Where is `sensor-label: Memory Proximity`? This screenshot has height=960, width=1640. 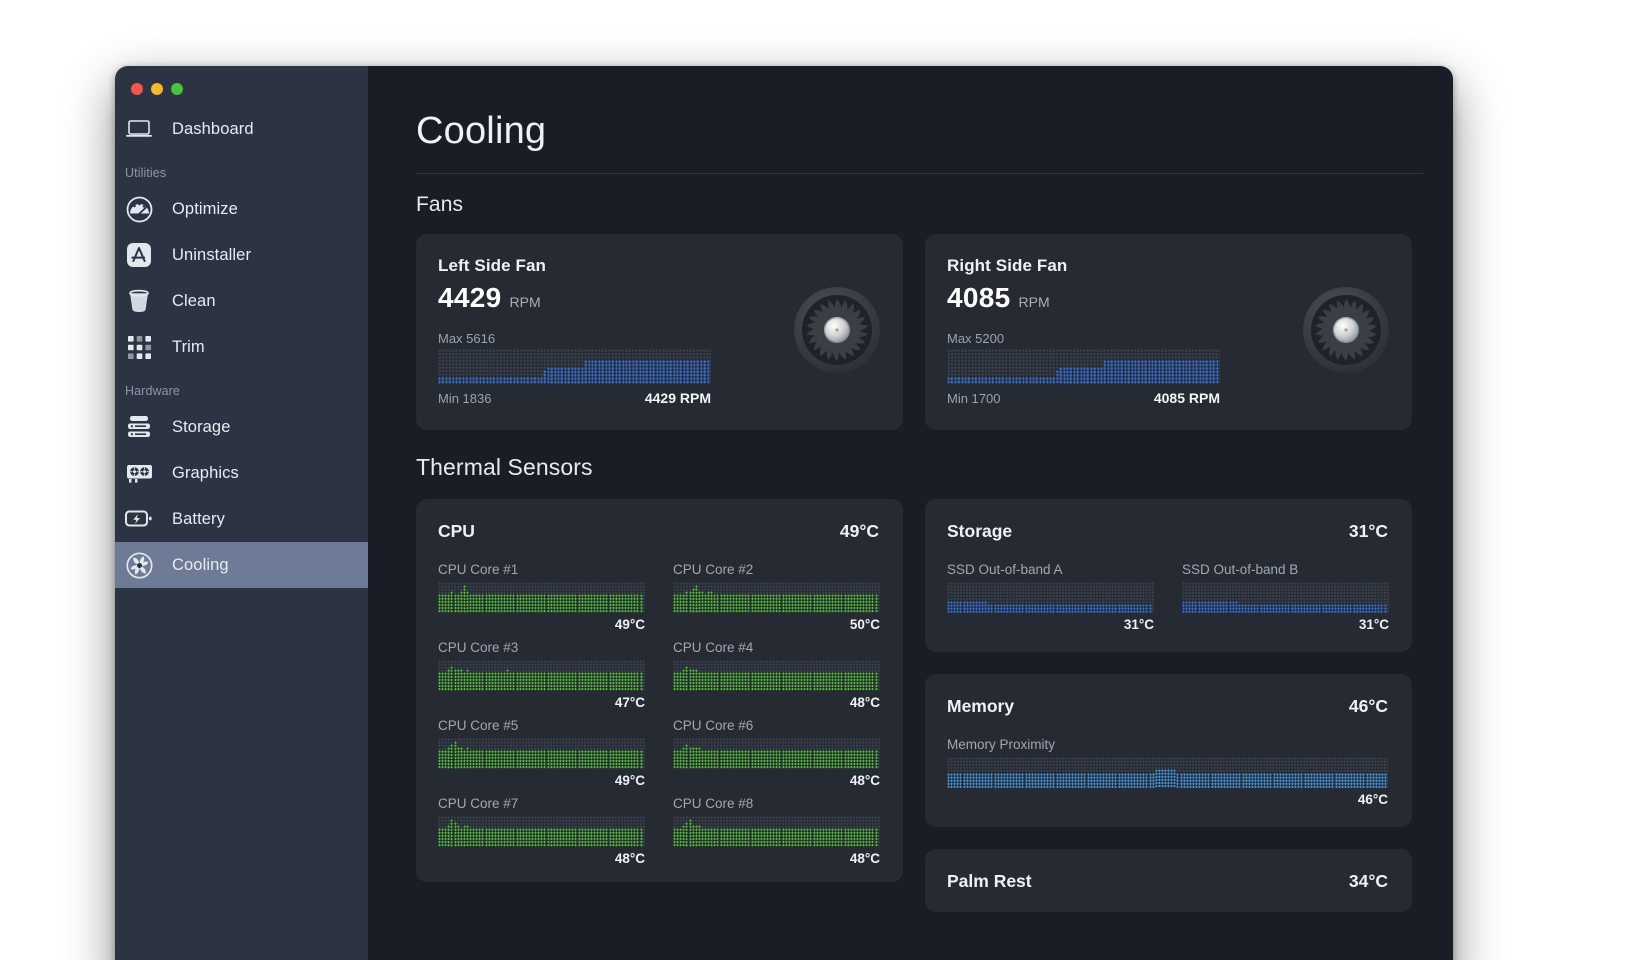
sensor-label: Memory Proximity is located at coordinates (1001, 744).